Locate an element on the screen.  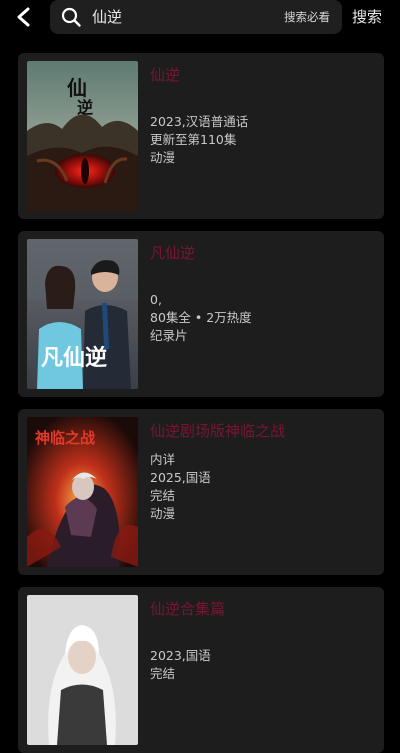
result-episode-status: 更新至第110集 is located at coordinates (193, 139).